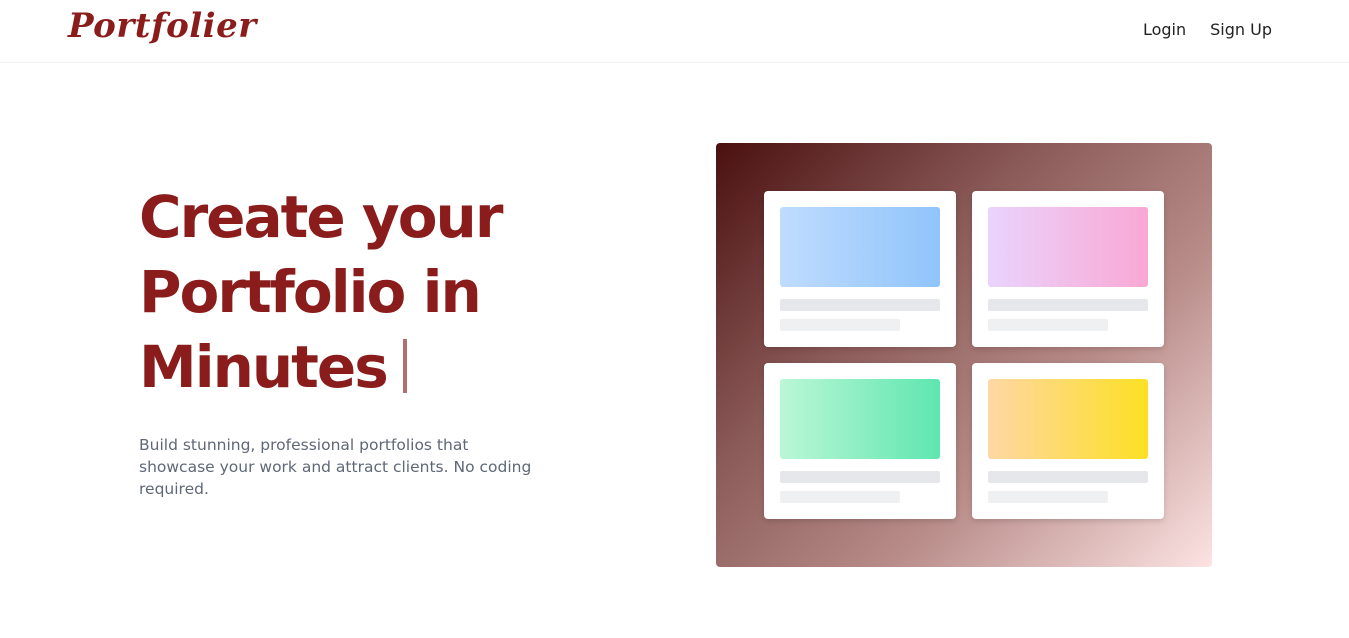 This screenshot has width=1349, height=638. I want to click on brand-logo: Portfolier, so click(162, 26).